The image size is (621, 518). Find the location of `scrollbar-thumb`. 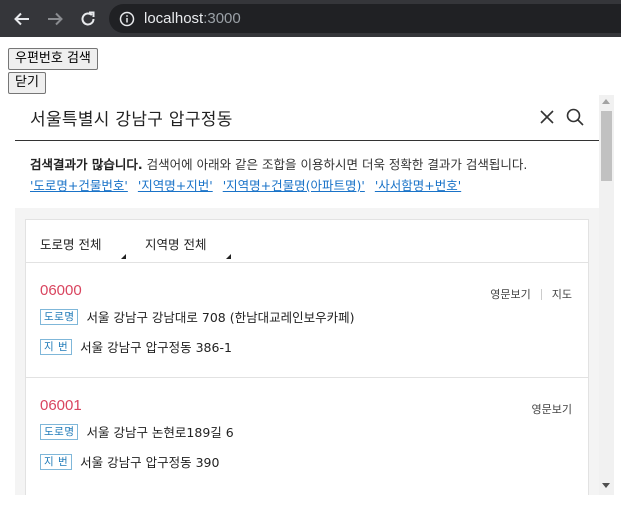

scrollbar-thumb is located at coordinates (606, 146).